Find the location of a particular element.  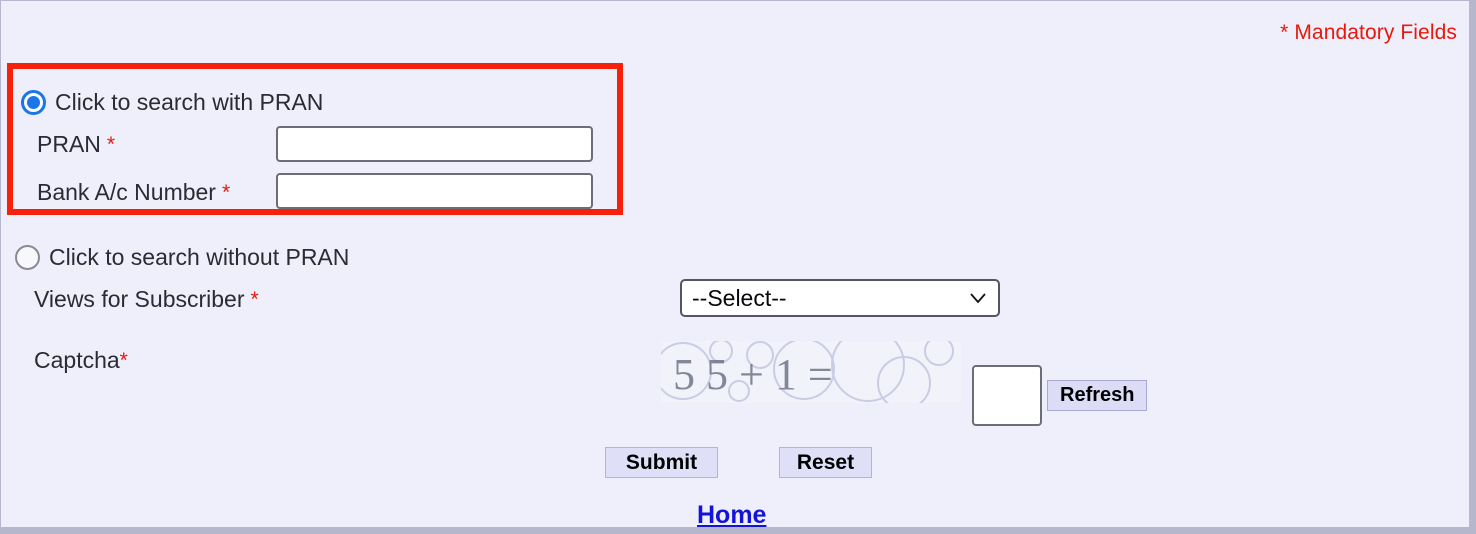

chevron-down-icon is located at coordinates (978, 298).